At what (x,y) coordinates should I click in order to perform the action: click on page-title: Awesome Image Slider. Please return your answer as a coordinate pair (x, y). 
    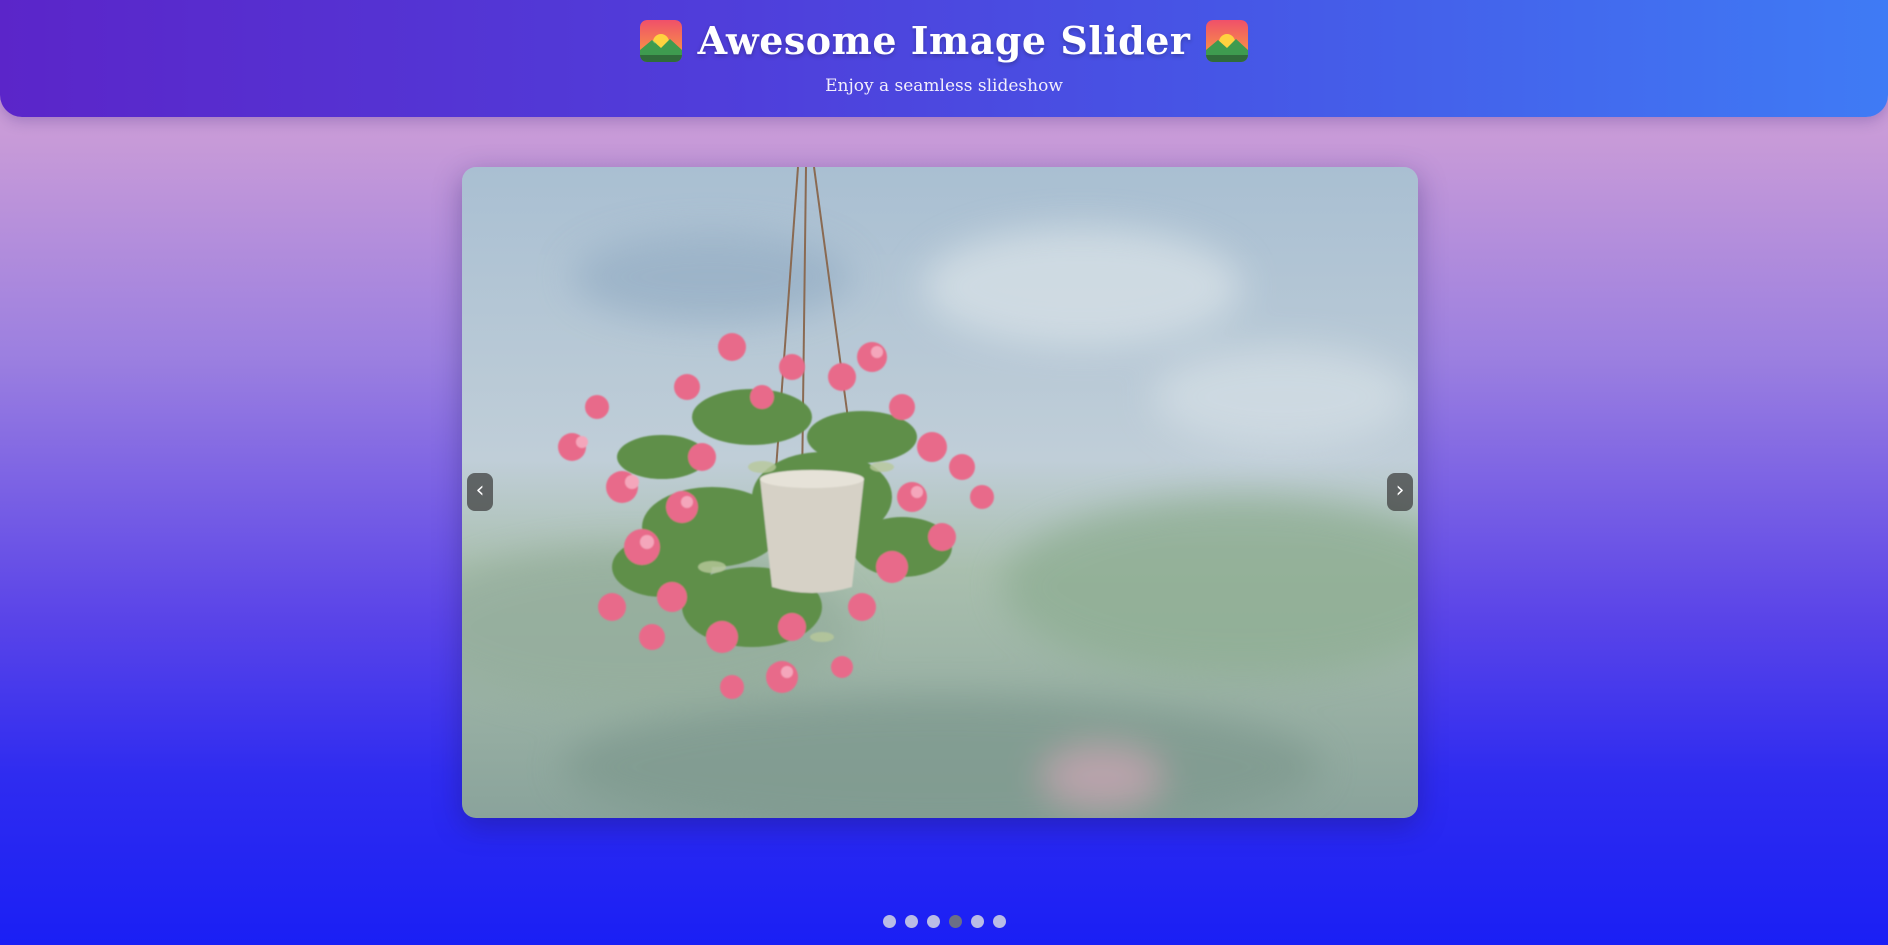
    Looking at the image, I should click on (944, 40).